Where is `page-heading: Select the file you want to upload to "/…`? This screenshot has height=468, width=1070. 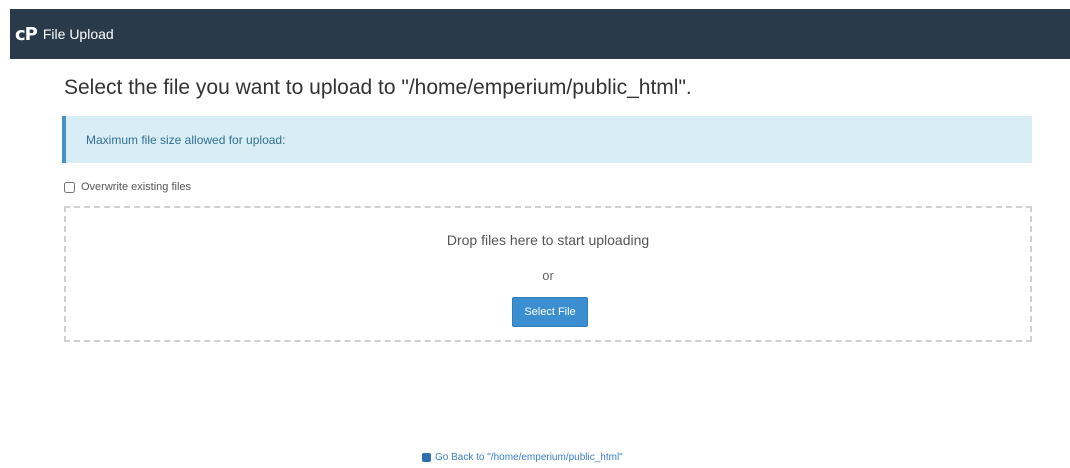 page-heading: Select the file you want to upload to "/… is located at coordinates (378, 87).